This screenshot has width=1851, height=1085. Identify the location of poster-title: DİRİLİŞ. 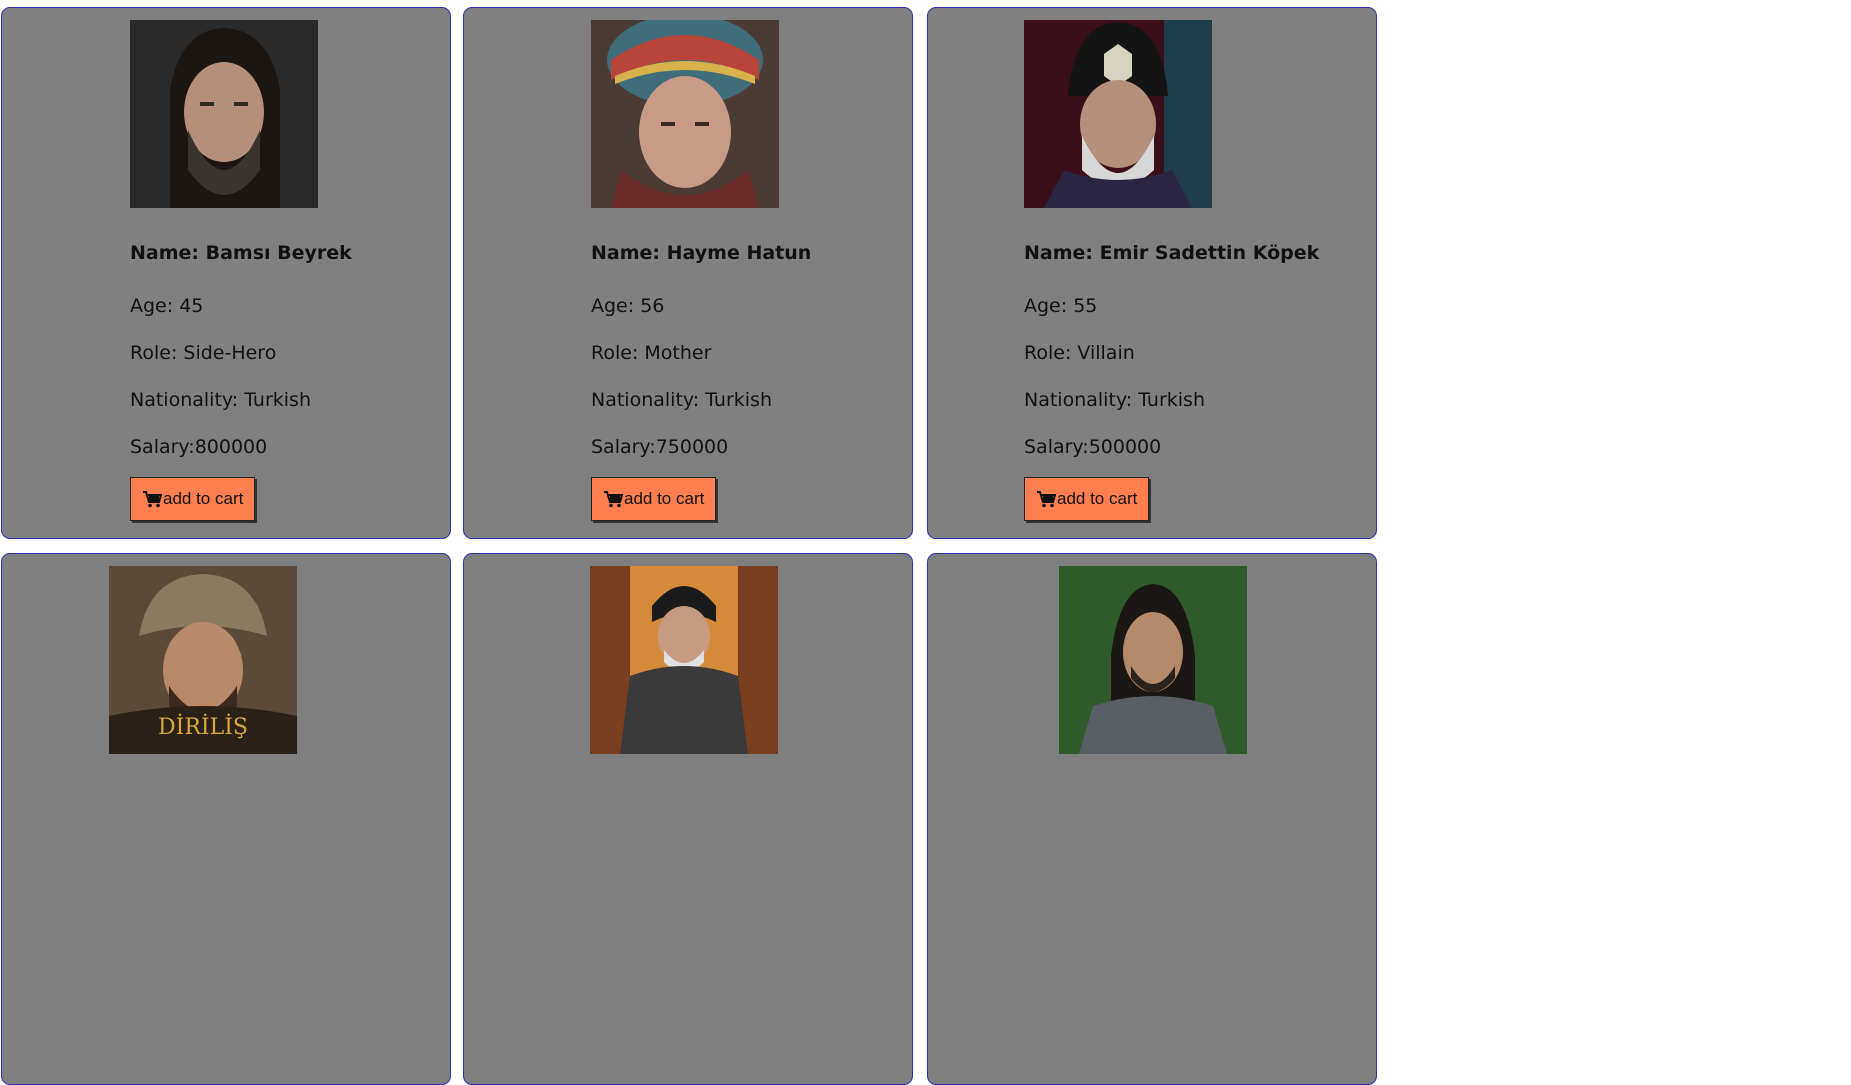
(203, 726).